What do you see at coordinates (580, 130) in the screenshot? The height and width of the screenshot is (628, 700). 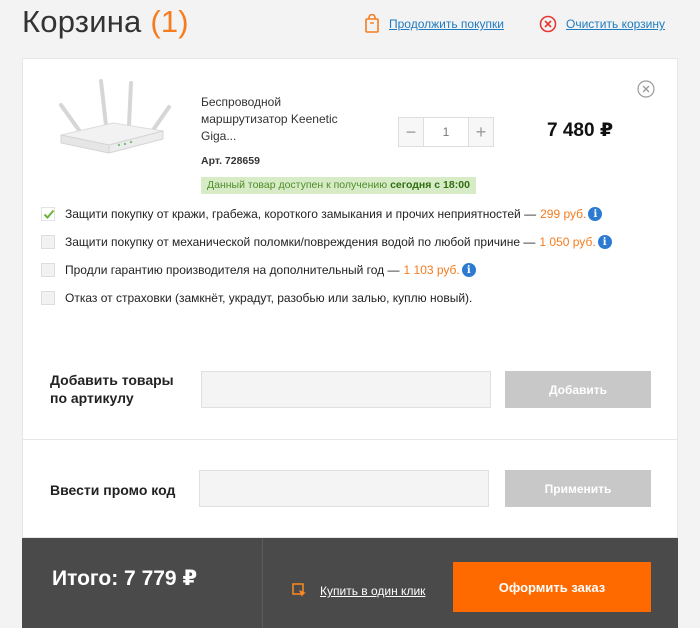 I see `product-price: 7 480 ₽` at bounding box center [580, 130].